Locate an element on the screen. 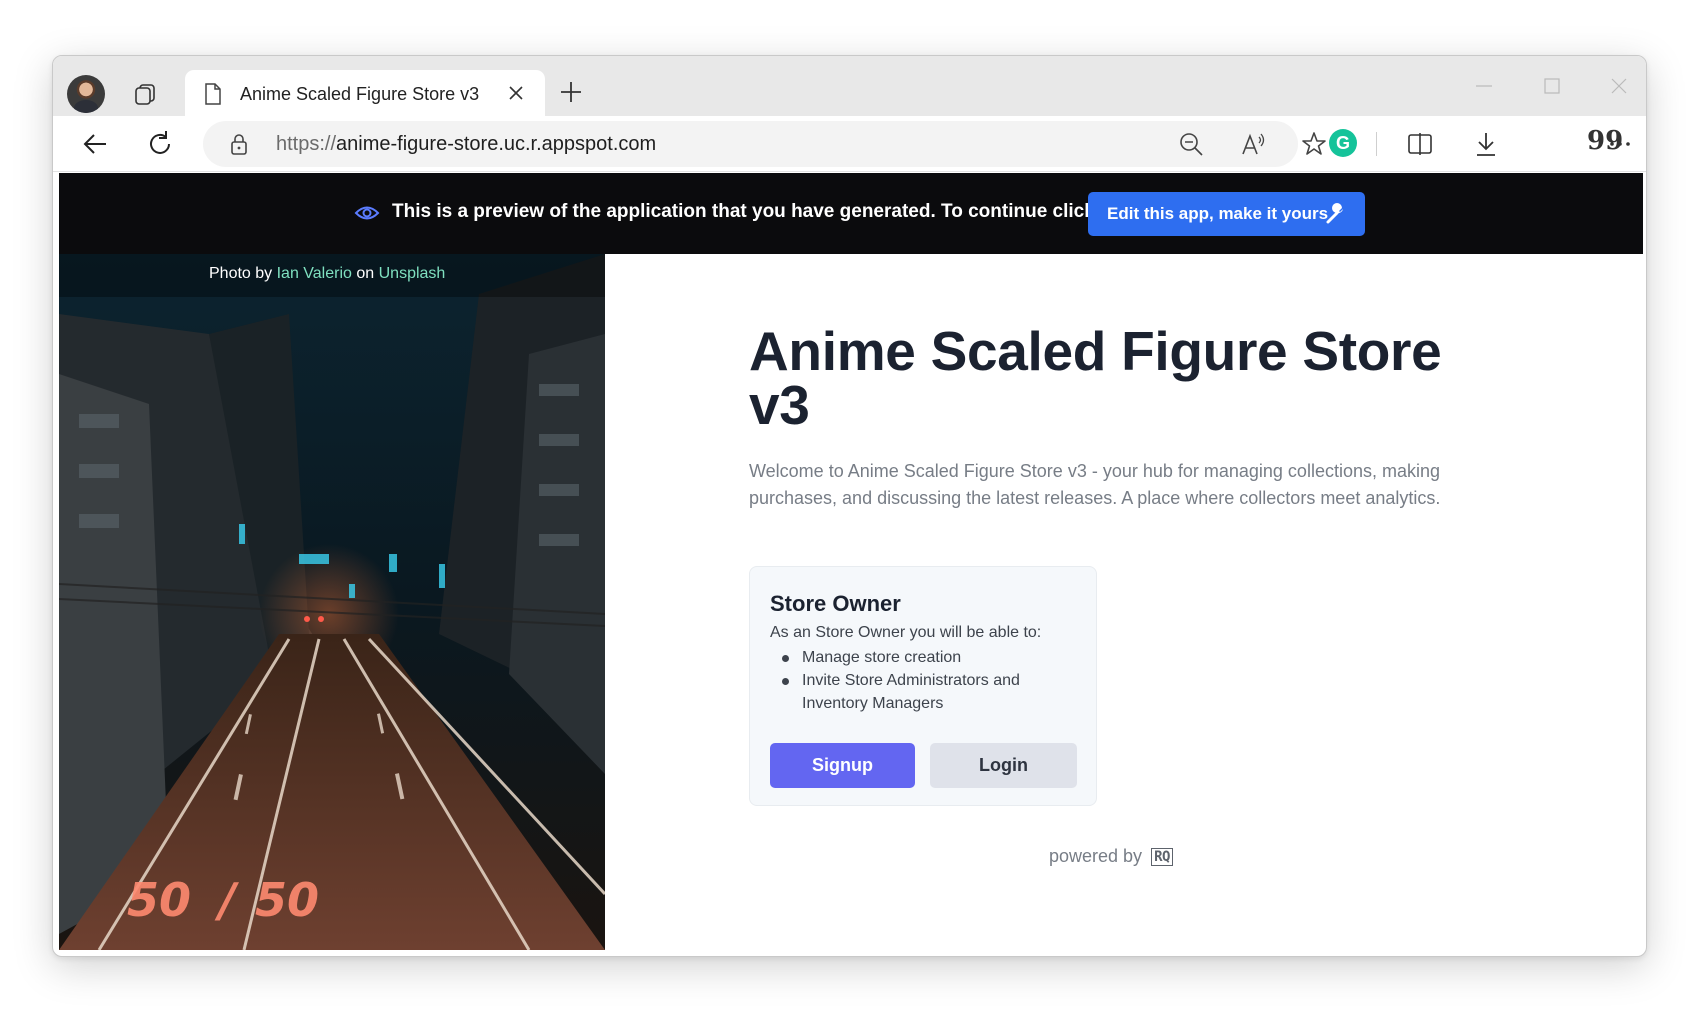 The image size is (1707, 1016). close-window-icon is located at coordinates (1619, 86).